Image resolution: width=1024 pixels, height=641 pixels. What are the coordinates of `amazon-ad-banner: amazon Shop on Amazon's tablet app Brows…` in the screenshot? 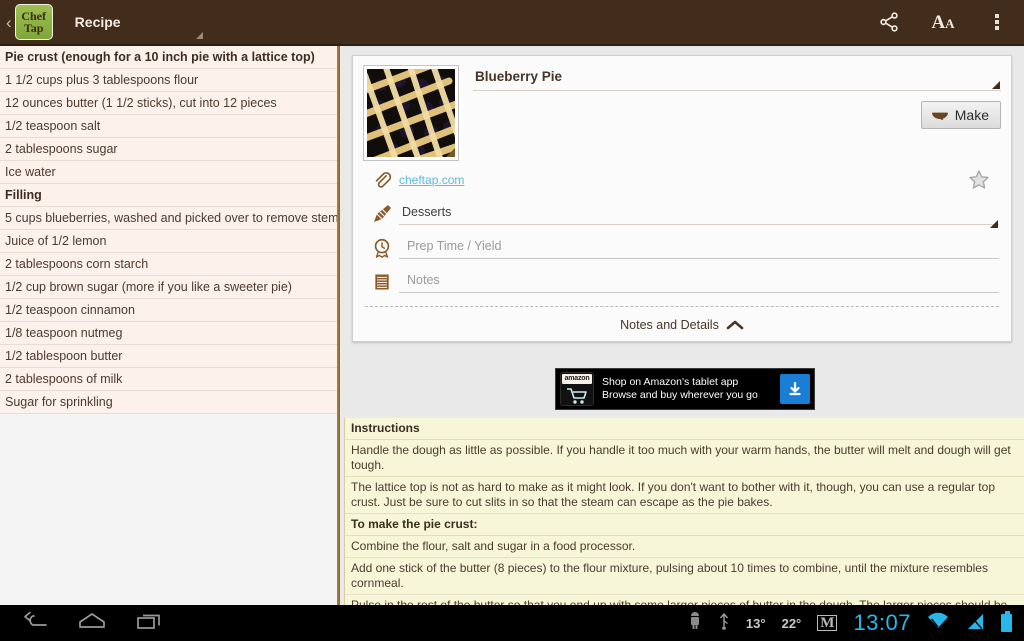 It's located at (685, 389).